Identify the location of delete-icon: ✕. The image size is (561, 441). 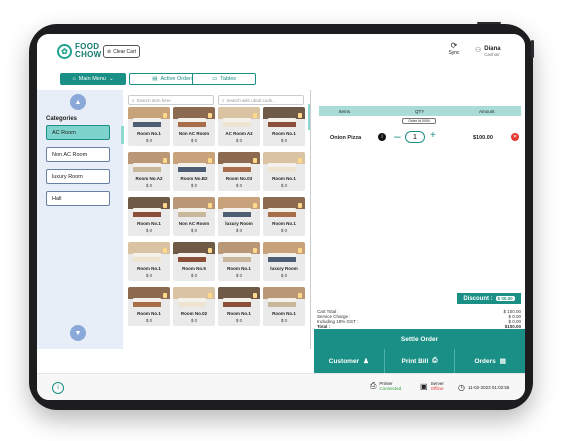
(515, 137).